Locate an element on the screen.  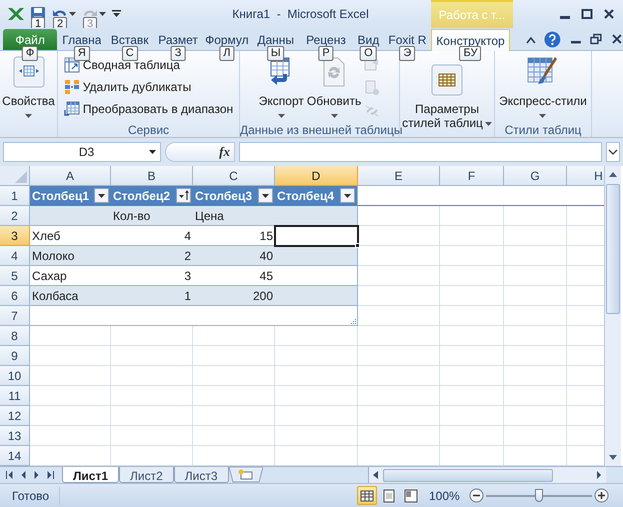
expand-formula-bar-icon is located at coordinates (613, 152).